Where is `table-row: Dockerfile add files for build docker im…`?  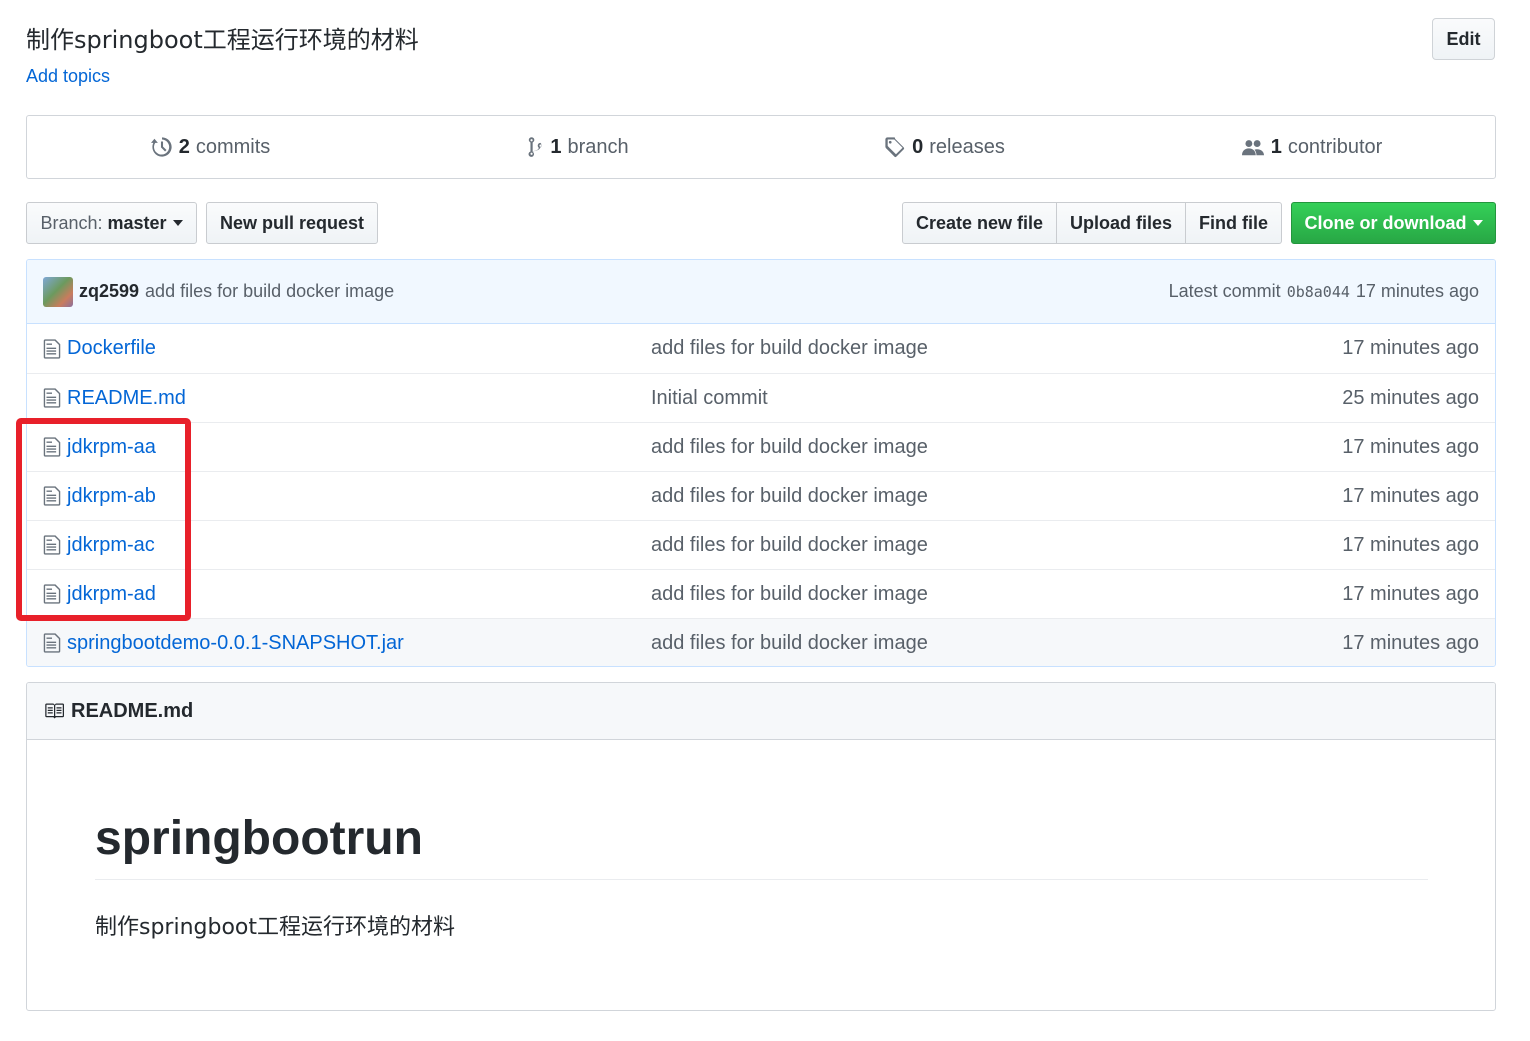 table-row: Dockerfile add files for build docker im… is located at coordinates (761, 348).